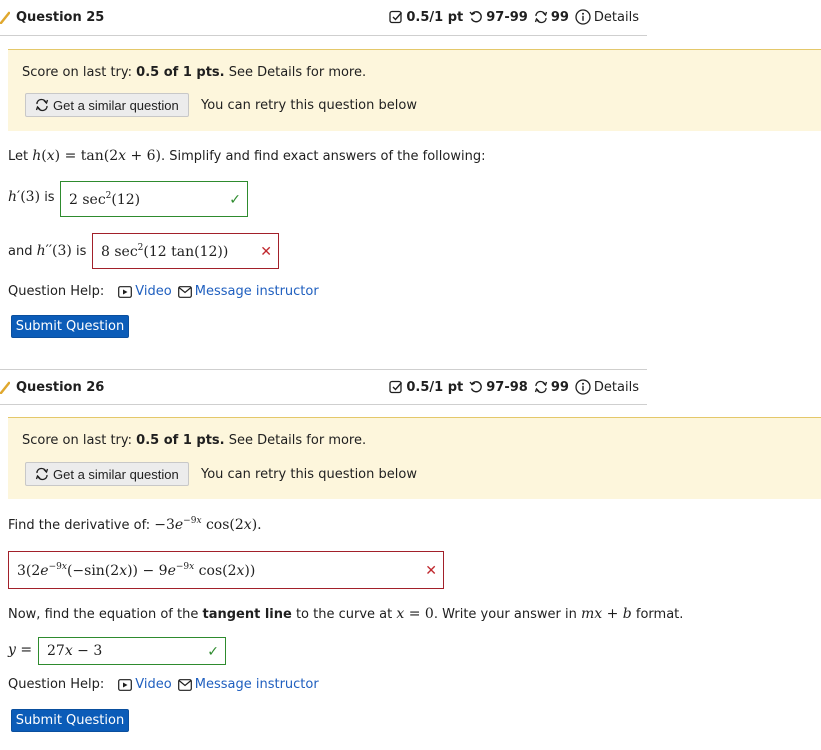 The height and width of the screenshot is (750, 821). I want to click on tangent-answer-value: 27x − 3, so click(75, 651).